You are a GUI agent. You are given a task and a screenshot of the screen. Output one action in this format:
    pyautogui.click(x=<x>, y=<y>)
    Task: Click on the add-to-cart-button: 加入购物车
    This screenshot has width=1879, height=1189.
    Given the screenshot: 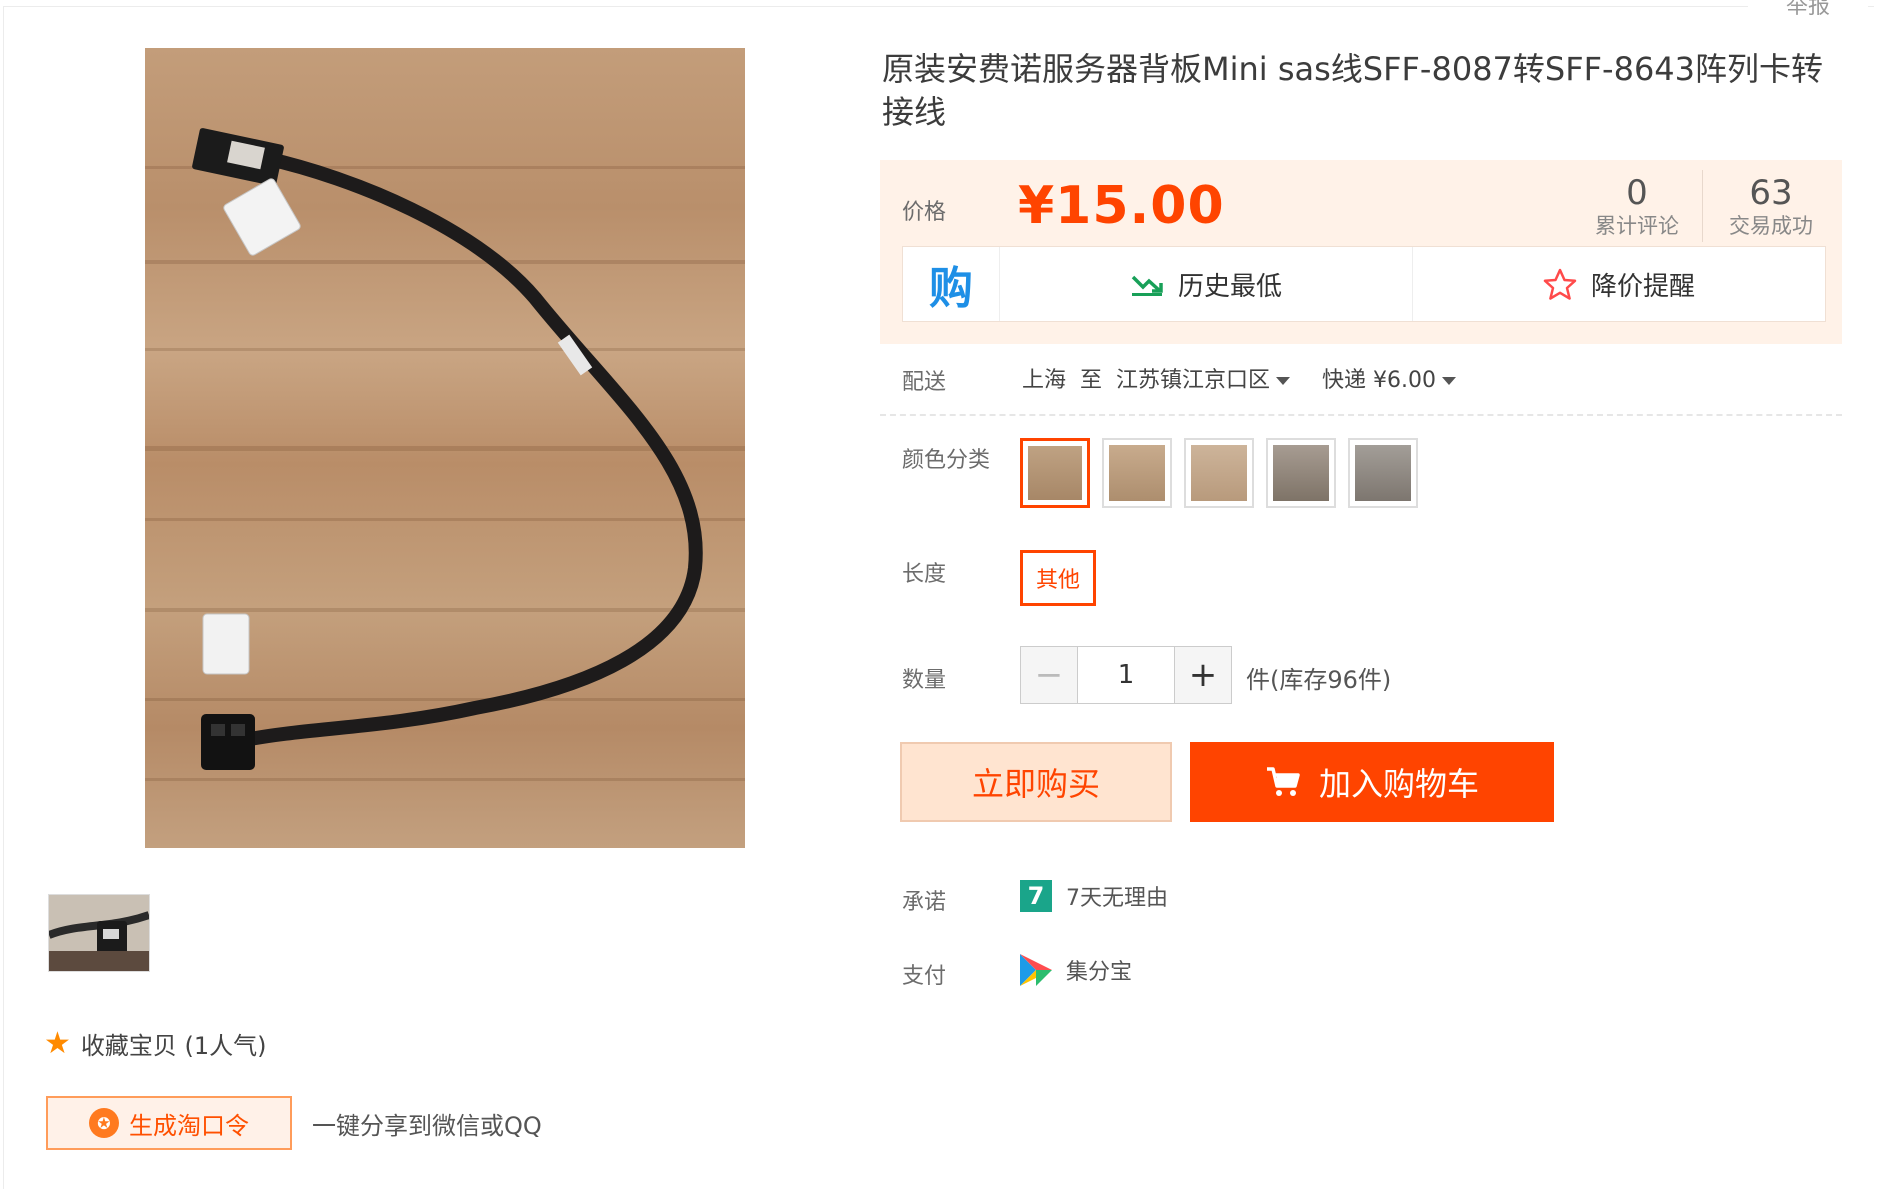 What is the action you would take?
    pyautogui.click(x=1372, y=782)
    